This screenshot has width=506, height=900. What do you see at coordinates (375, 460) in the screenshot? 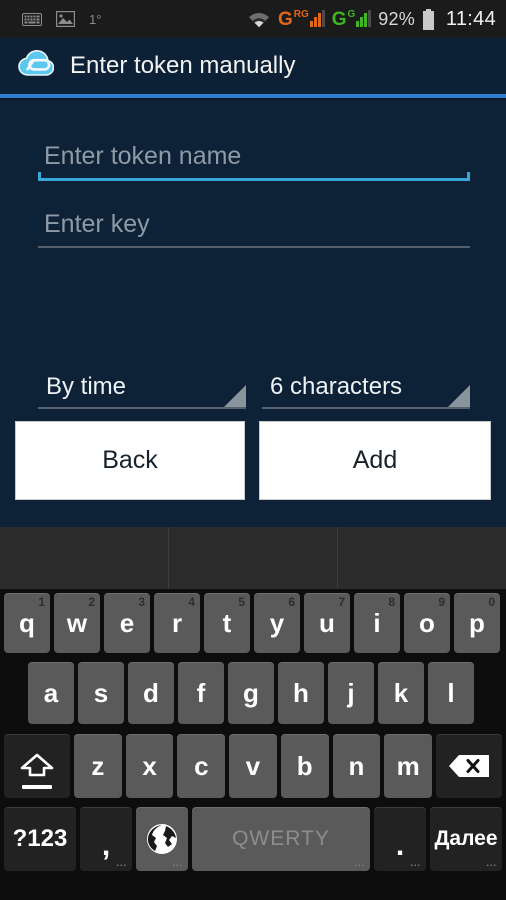
I see `add-button: Add` at bounding box center [375, 460].